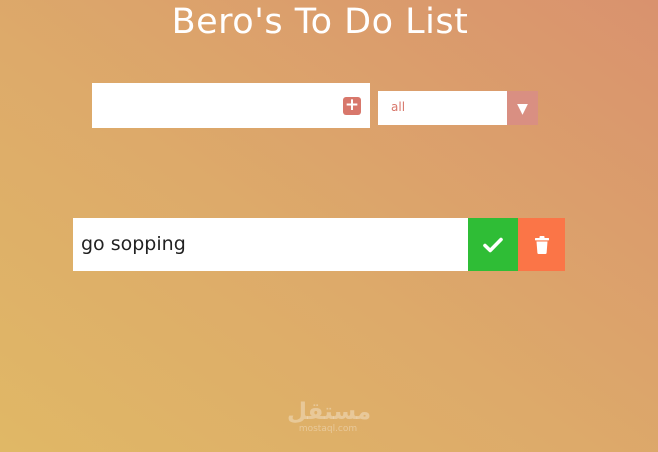  I want to click on add-todo-button: +, so click(352, 106).